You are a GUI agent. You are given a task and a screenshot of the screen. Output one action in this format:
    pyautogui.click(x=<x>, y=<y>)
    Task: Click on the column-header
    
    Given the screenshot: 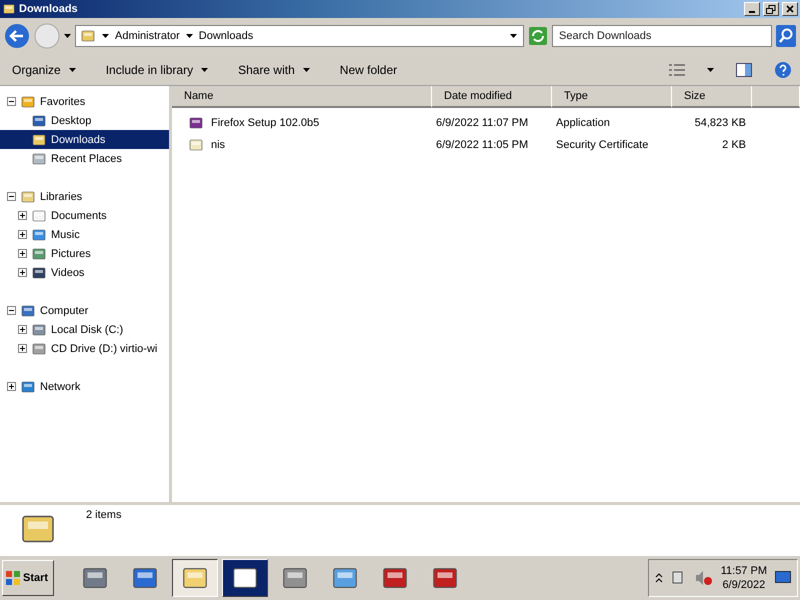 What is the action you would take?
    pyautogui.click(x=776, y=97)
    